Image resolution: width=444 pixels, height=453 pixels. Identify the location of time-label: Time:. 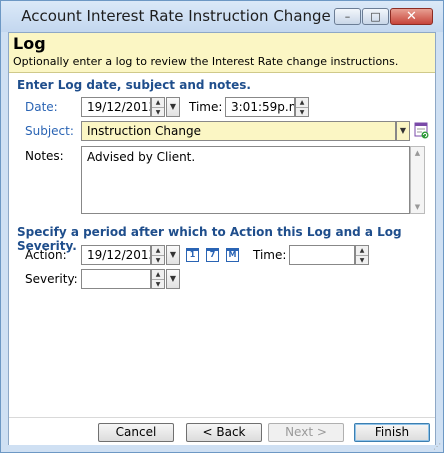
(206, 107).